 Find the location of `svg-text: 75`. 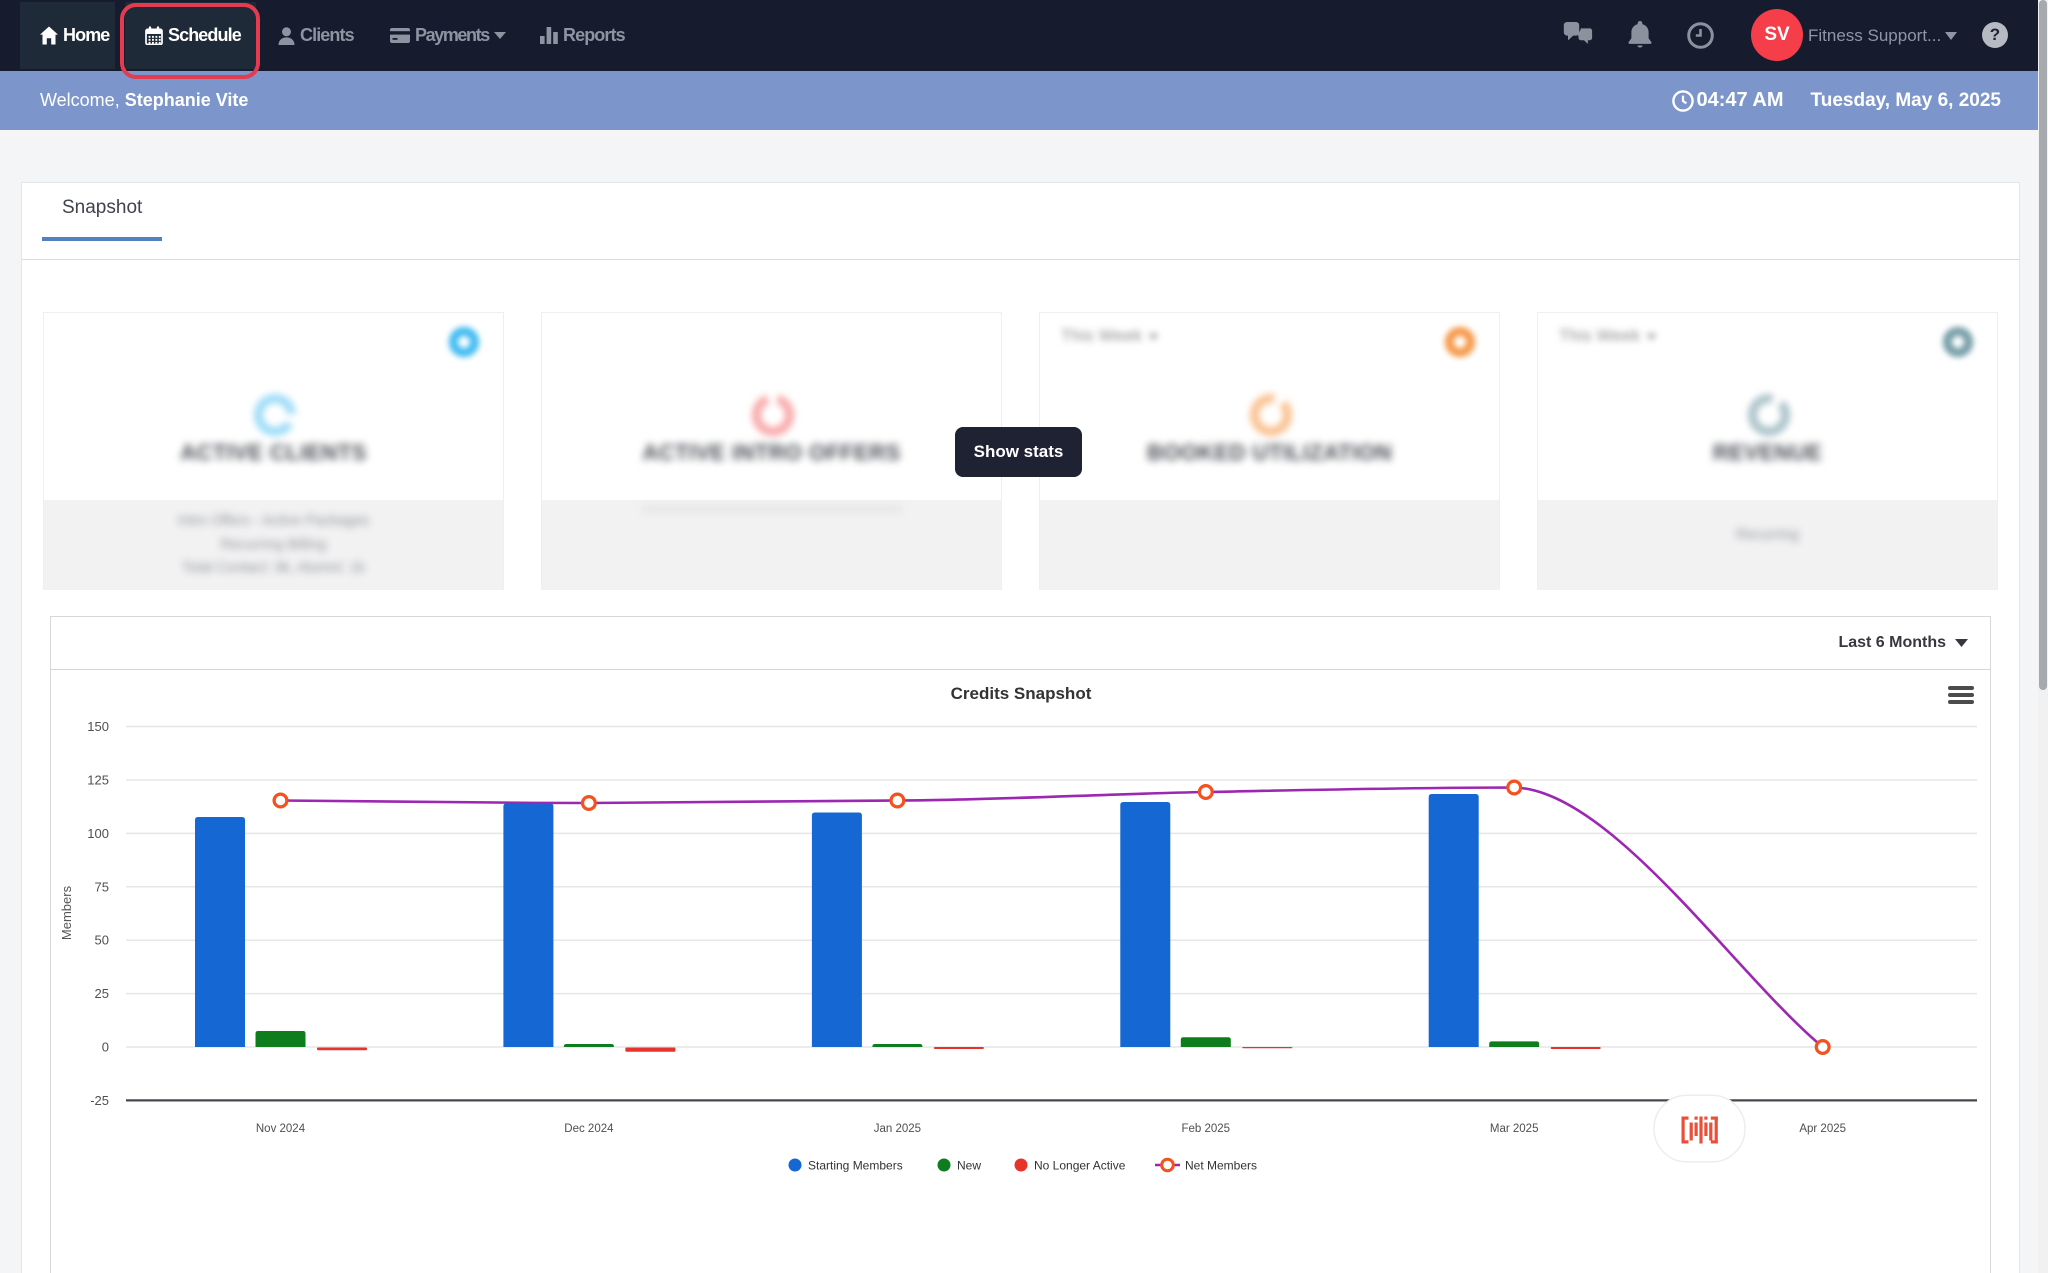

svg-text: 75 is located at coordinates (102, 886).